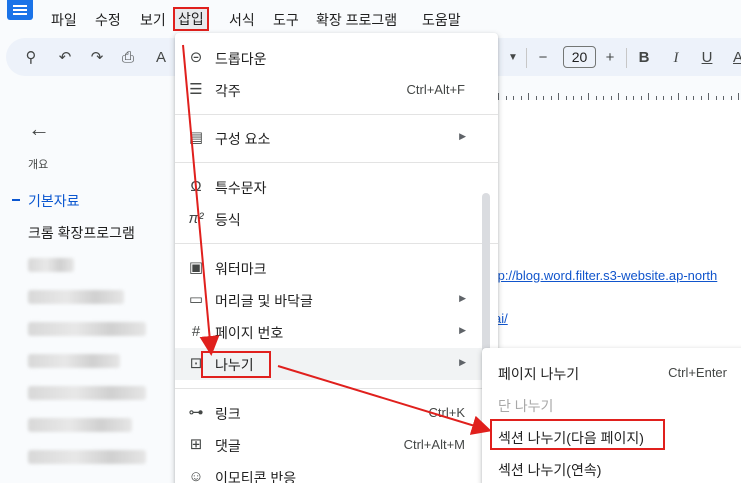  Describe the element at coordinates (644, 58) in the screenshot. I see `bold-icon: B` at that location.